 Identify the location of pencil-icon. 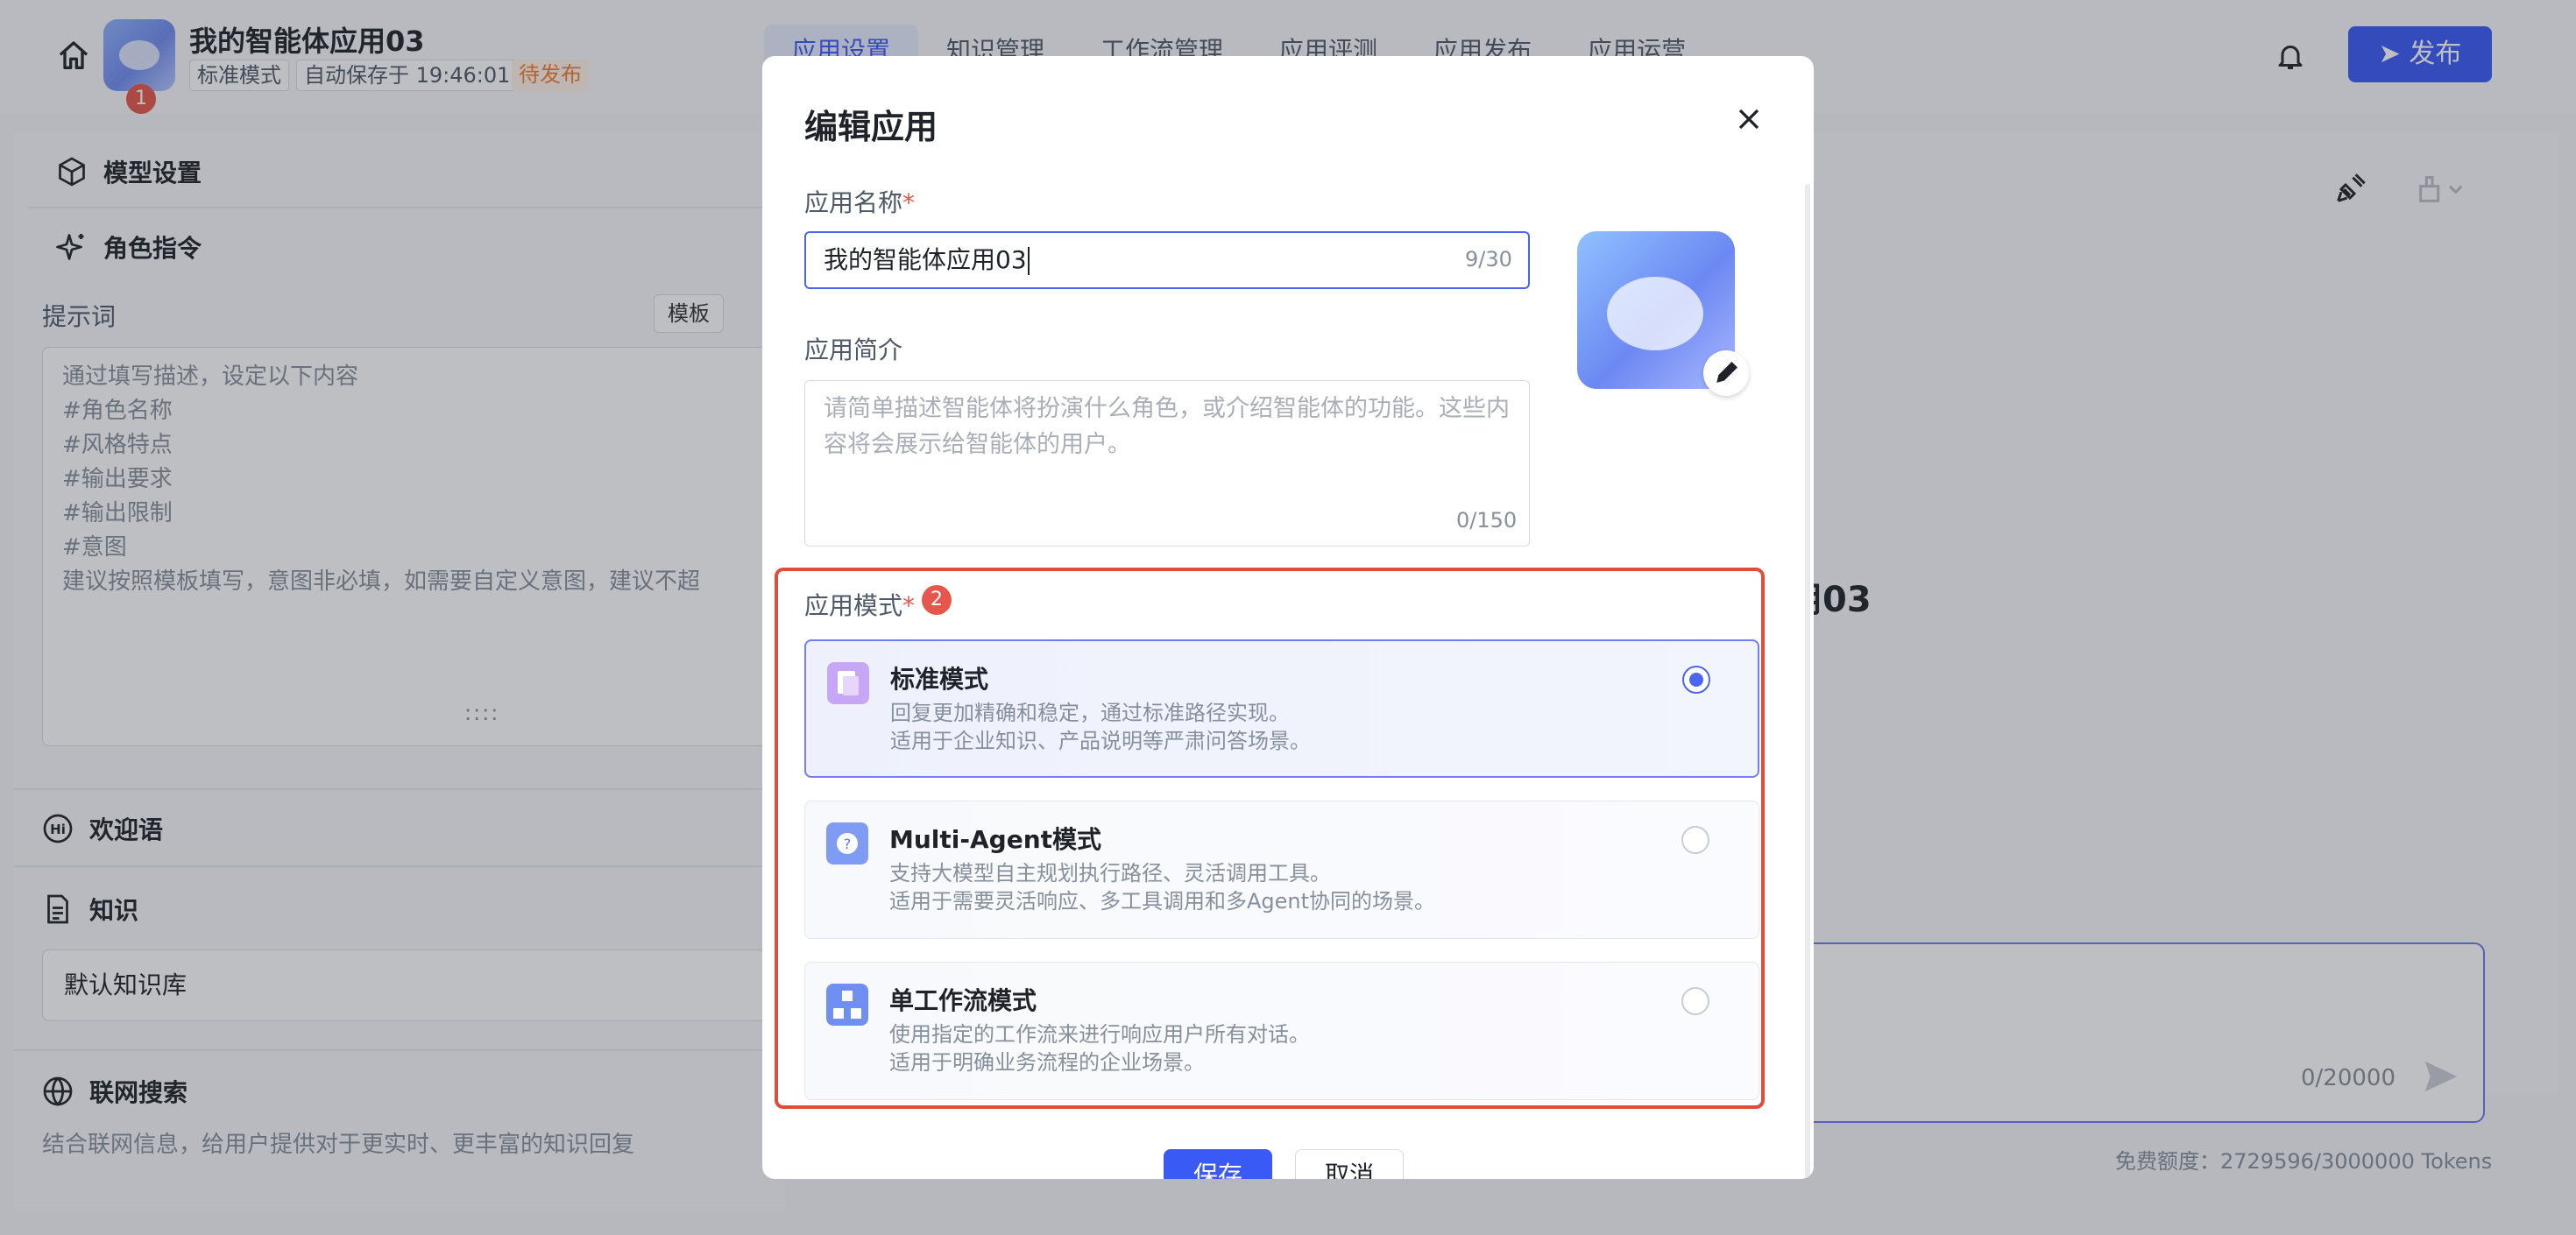
(1726, 372).